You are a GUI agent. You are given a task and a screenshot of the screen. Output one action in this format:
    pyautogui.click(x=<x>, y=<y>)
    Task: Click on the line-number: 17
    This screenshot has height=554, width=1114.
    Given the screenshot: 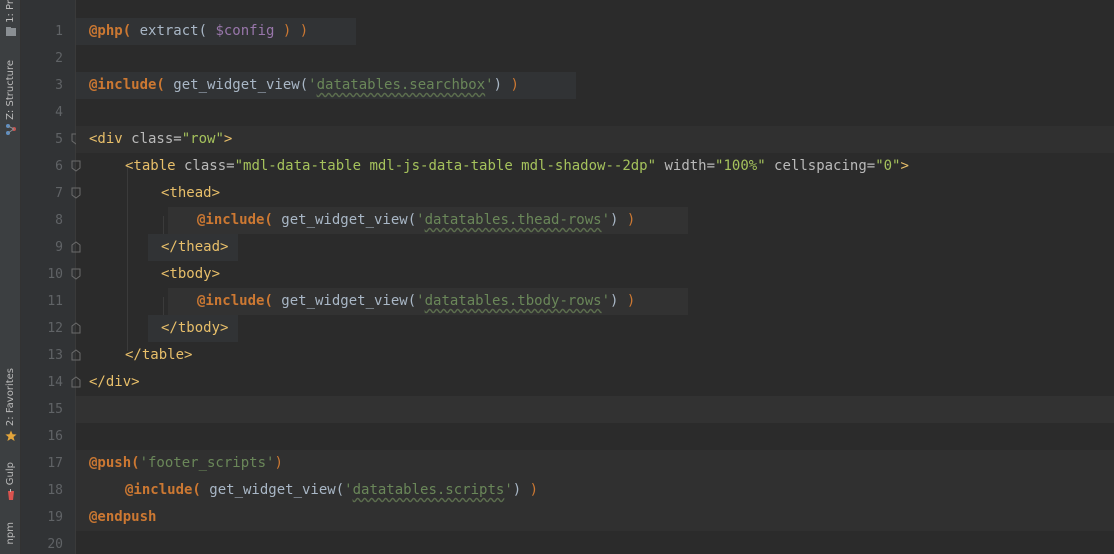 What is the action you would take?
    pyautogui.click(x=55, y=463)
    